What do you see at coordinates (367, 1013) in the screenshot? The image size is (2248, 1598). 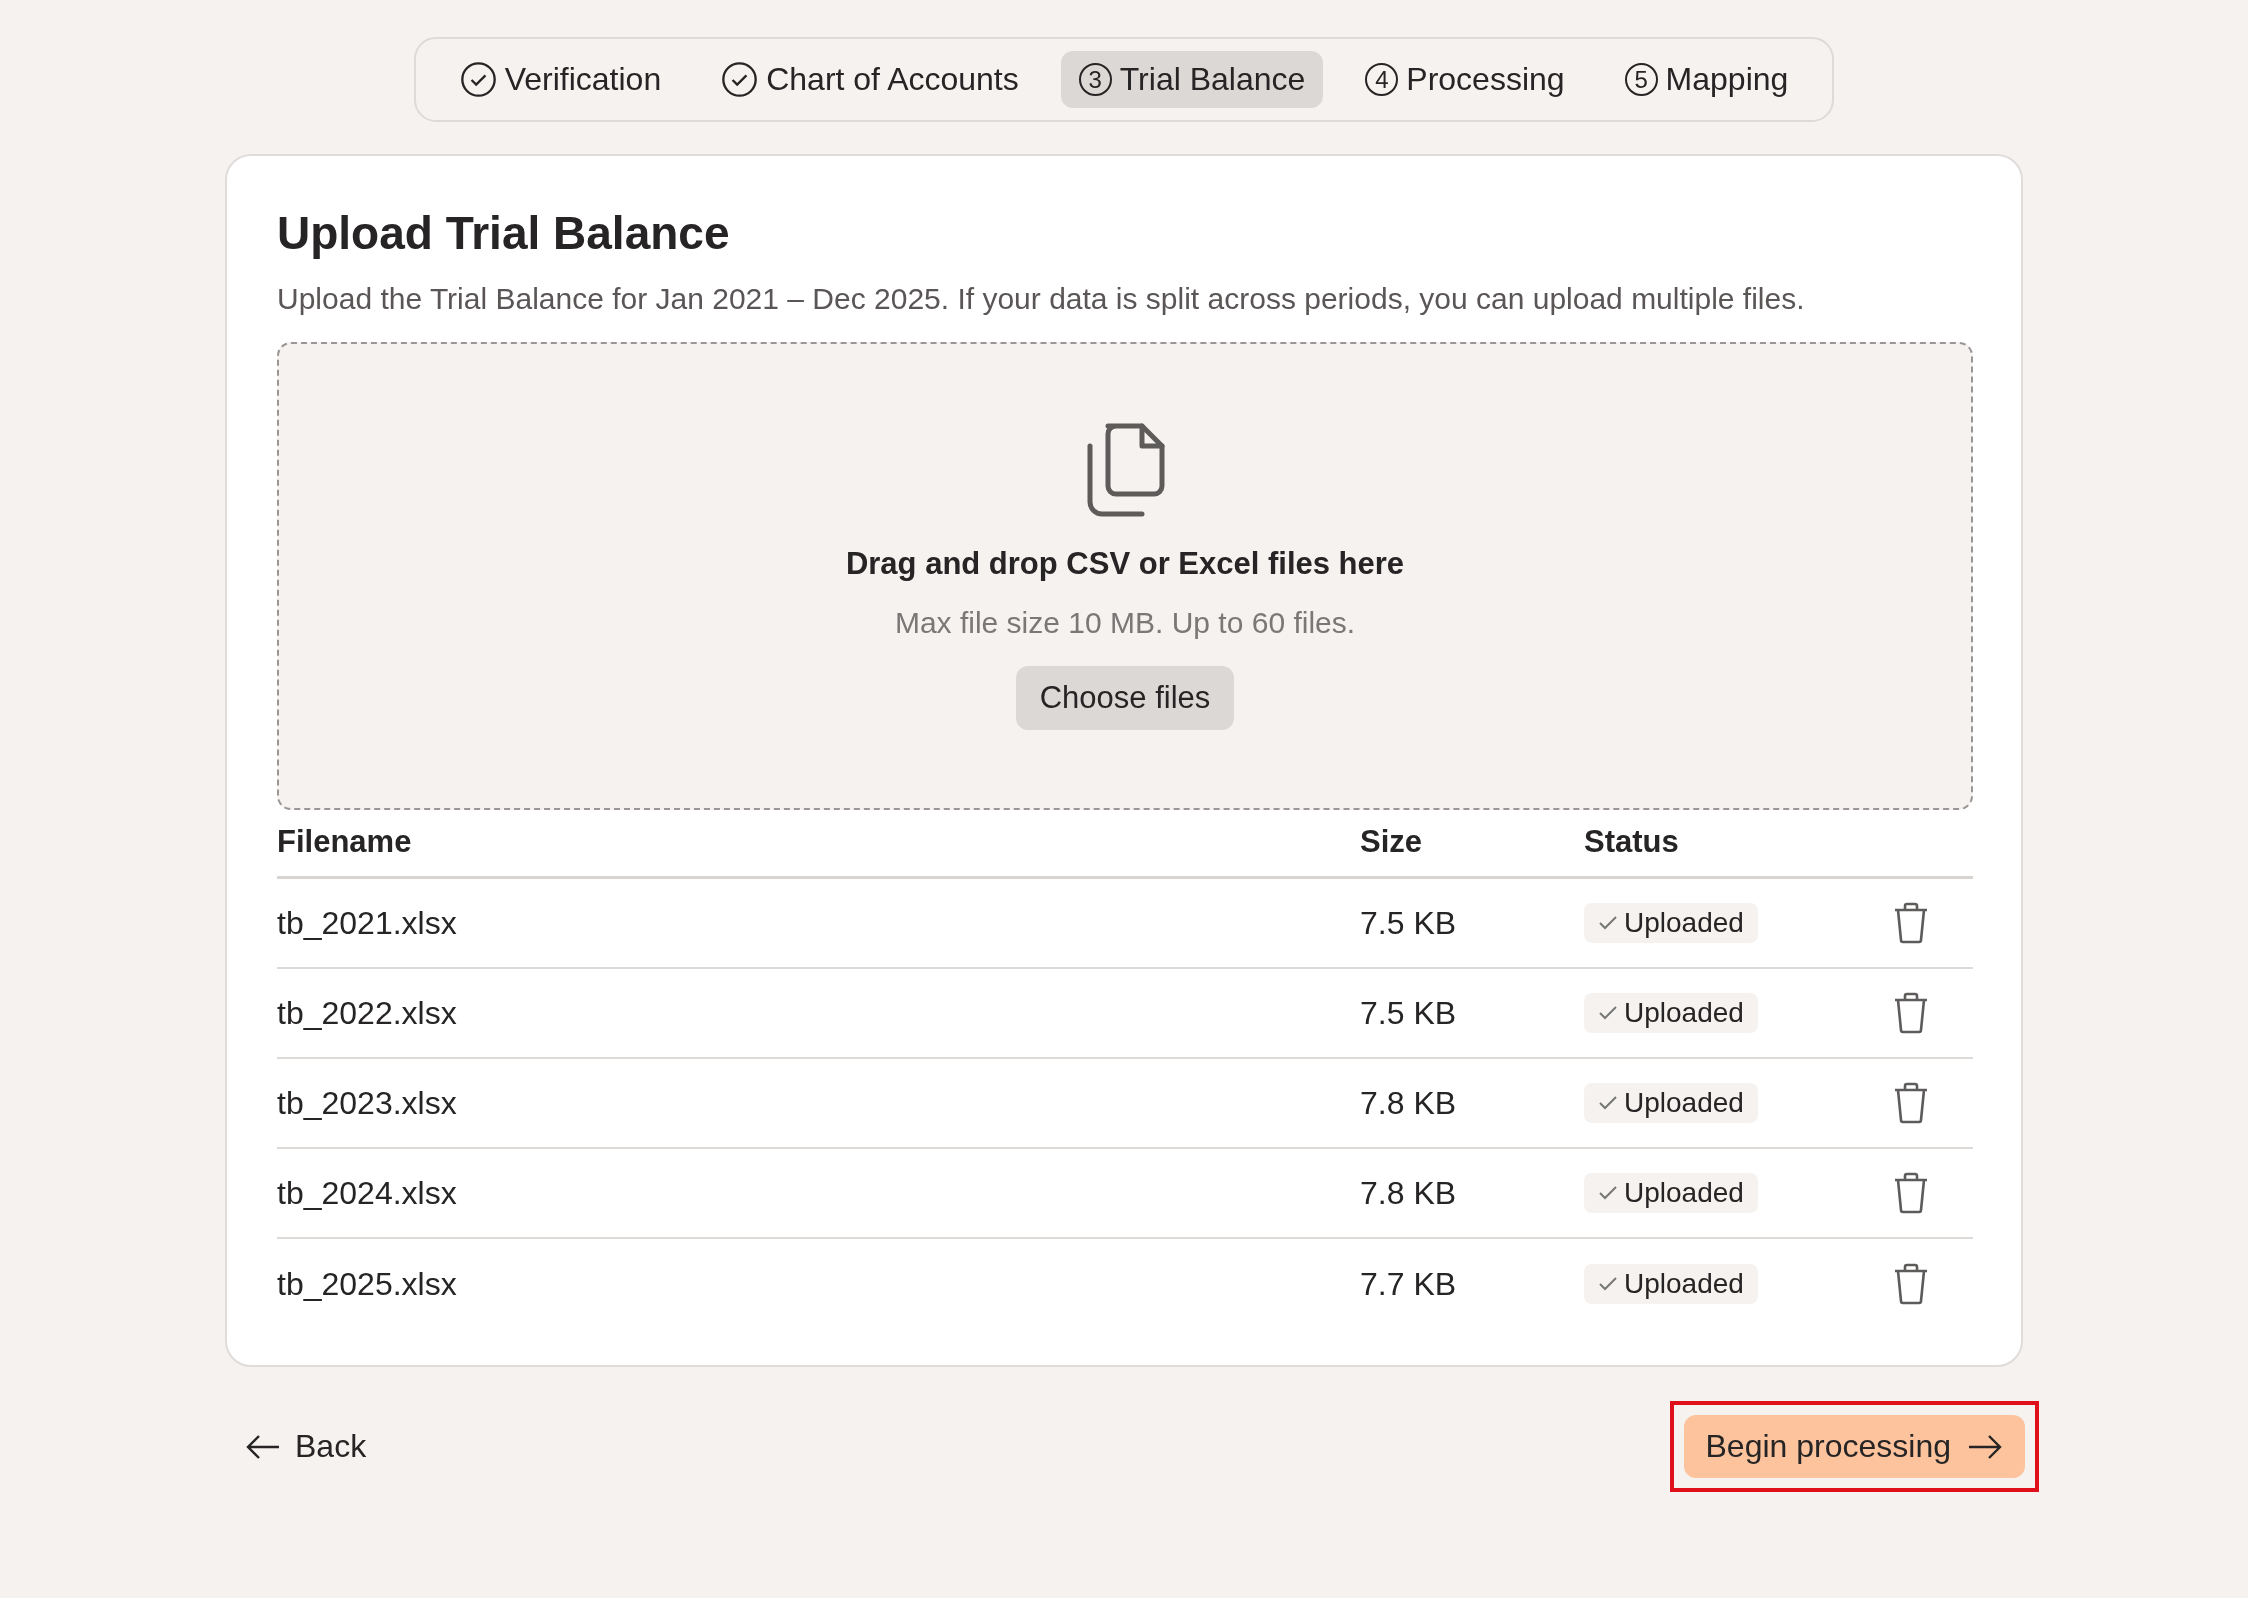 I see `filename-cell: tb_2022.xlsx` at bounding box center [367, 1013].